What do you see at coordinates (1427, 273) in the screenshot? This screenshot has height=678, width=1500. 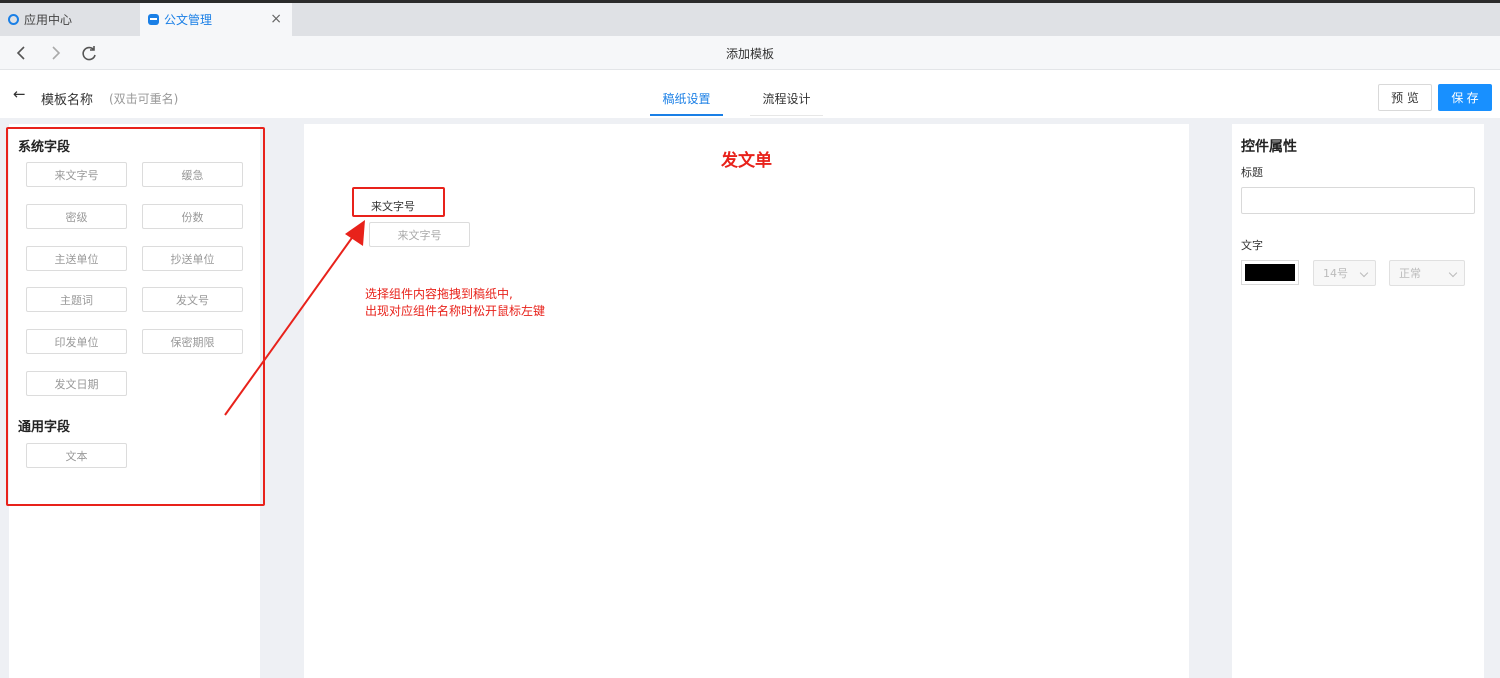 I see `font-weight-select: 正常` at bounding box center [1427, 273].